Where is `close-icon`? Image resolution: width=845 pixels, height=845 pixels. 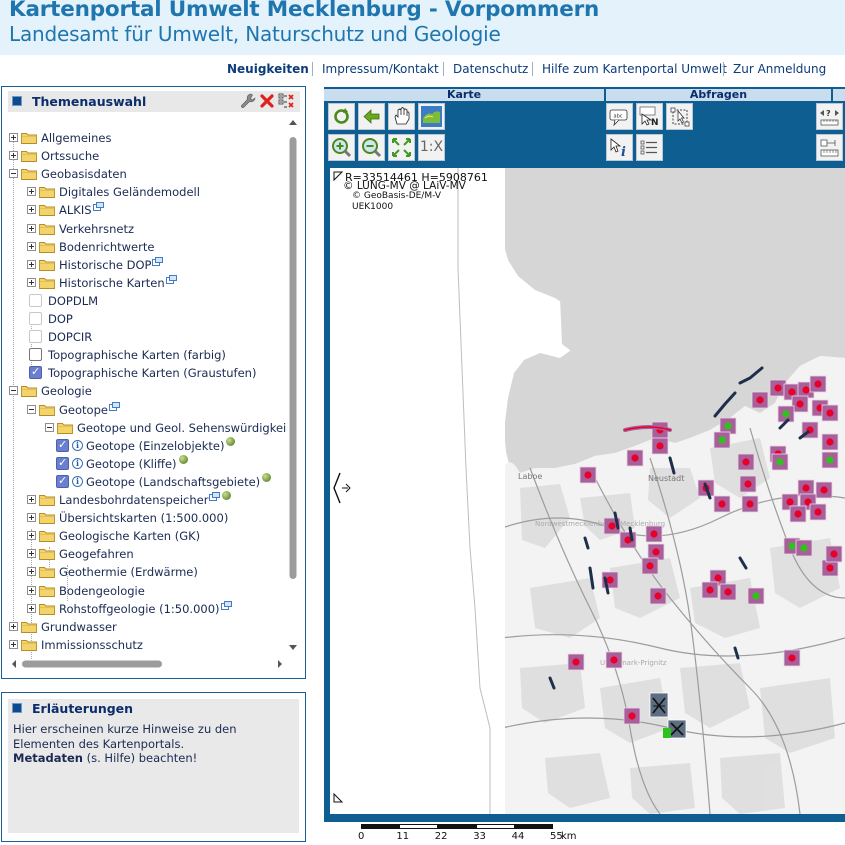 close-icon is located at coordinates (267, 101).